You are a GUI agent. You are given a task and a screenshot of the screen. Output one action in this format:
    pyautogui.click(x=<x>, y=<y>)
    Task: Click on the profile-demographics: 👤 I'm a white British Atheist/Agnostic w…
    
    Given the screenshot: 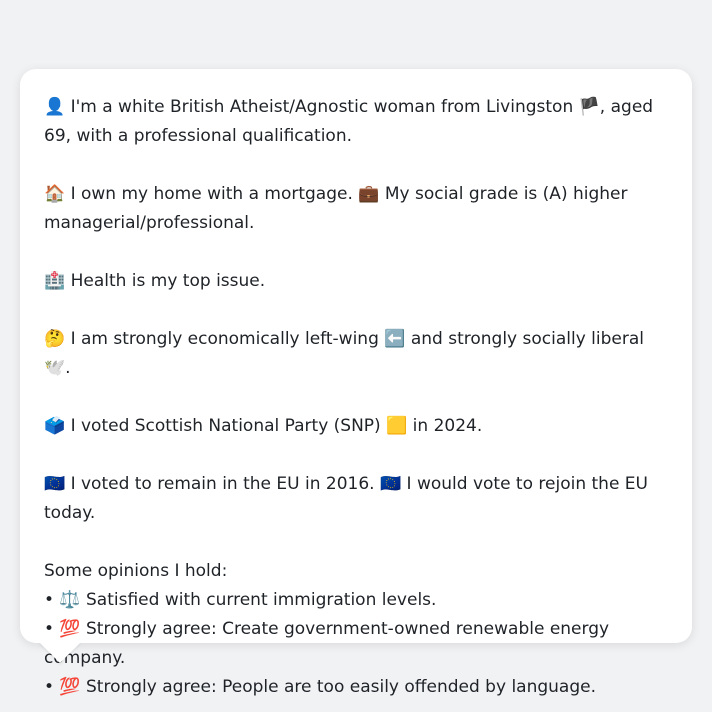 What is the action you would take?
    pyautogui.click(x=349, y=121)
    